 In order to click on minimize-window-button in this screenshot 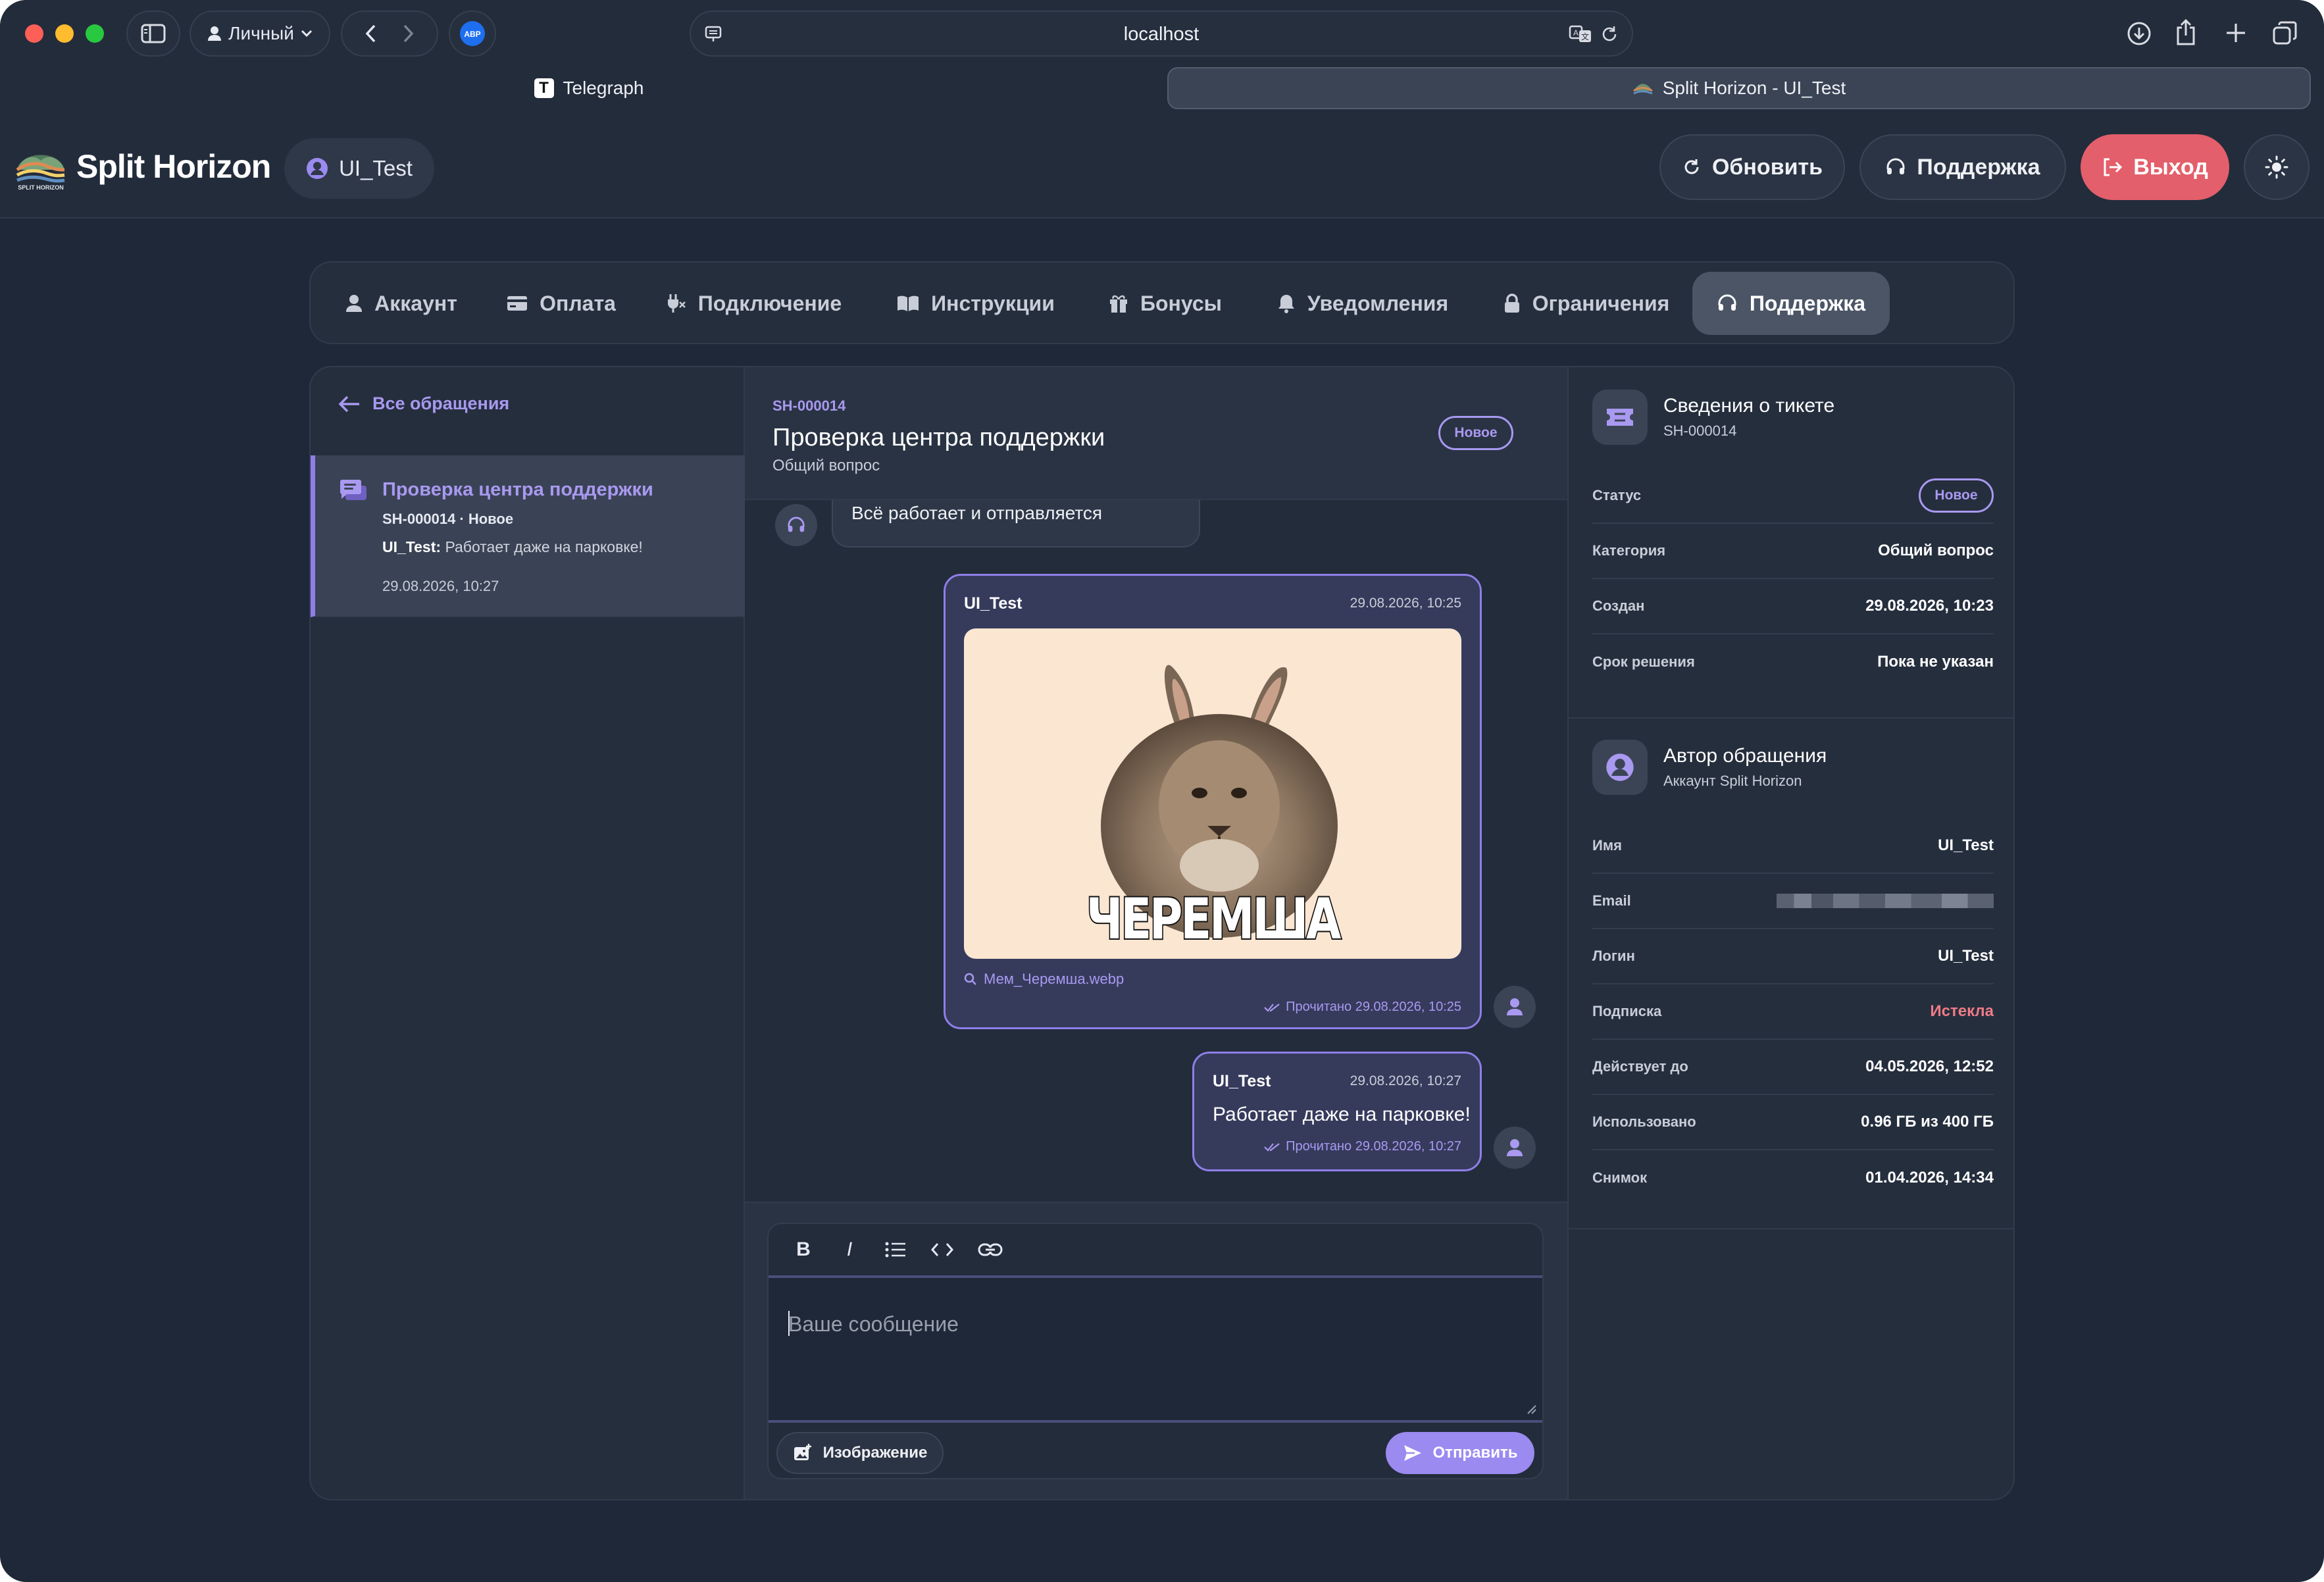, I will do `click(64, 33)`.